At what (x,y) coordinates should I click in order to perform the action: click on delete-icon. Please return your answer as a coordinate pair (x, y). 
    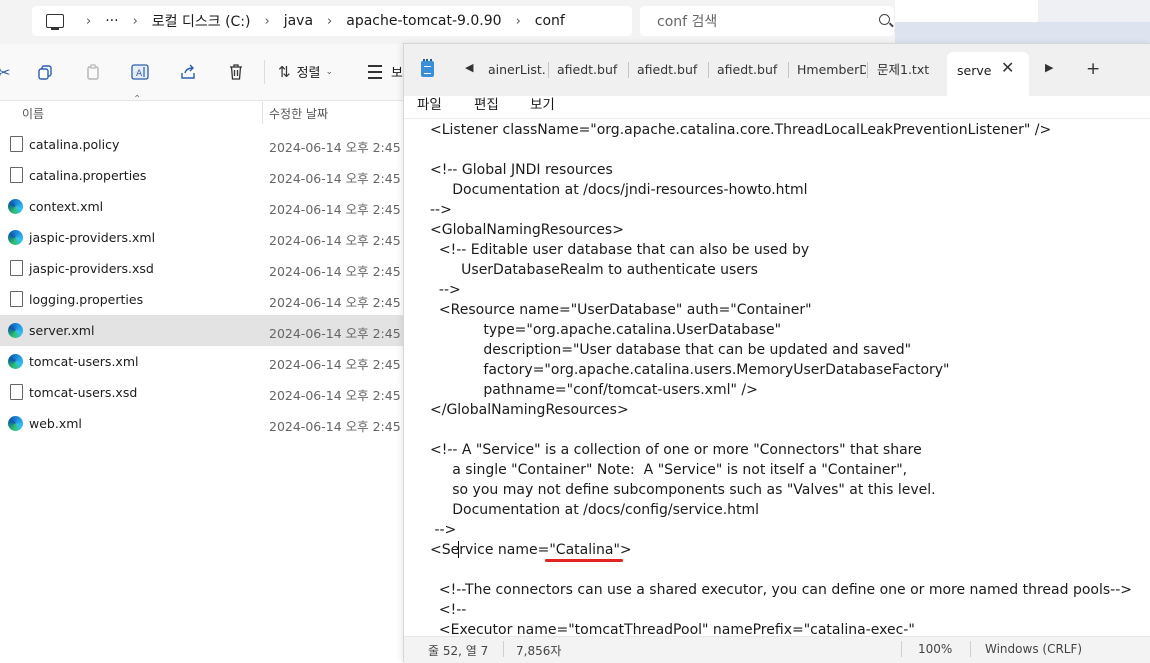
    Looking at the image, I should click on (236, 72).